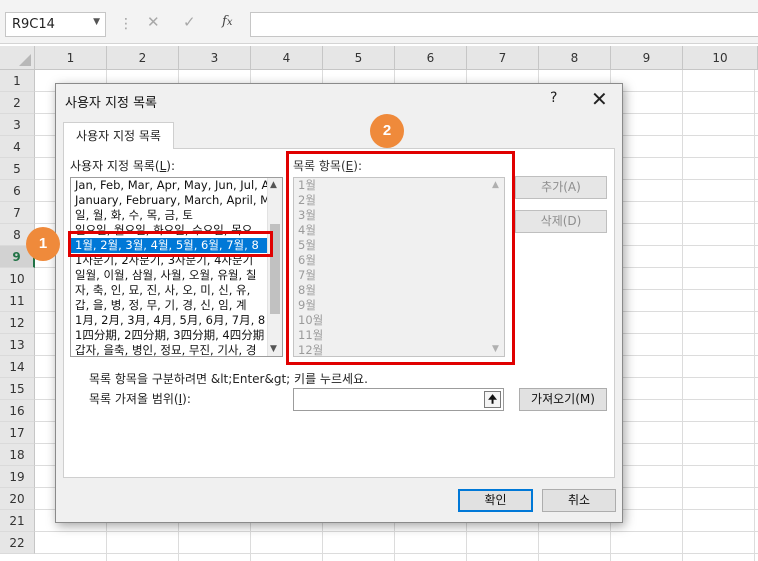 The height and width of the screenshot is (561, 758). Describe the element at coordinates (55, 24) in the screenshot. I see `name-box: R9C14 ▼` at that location.